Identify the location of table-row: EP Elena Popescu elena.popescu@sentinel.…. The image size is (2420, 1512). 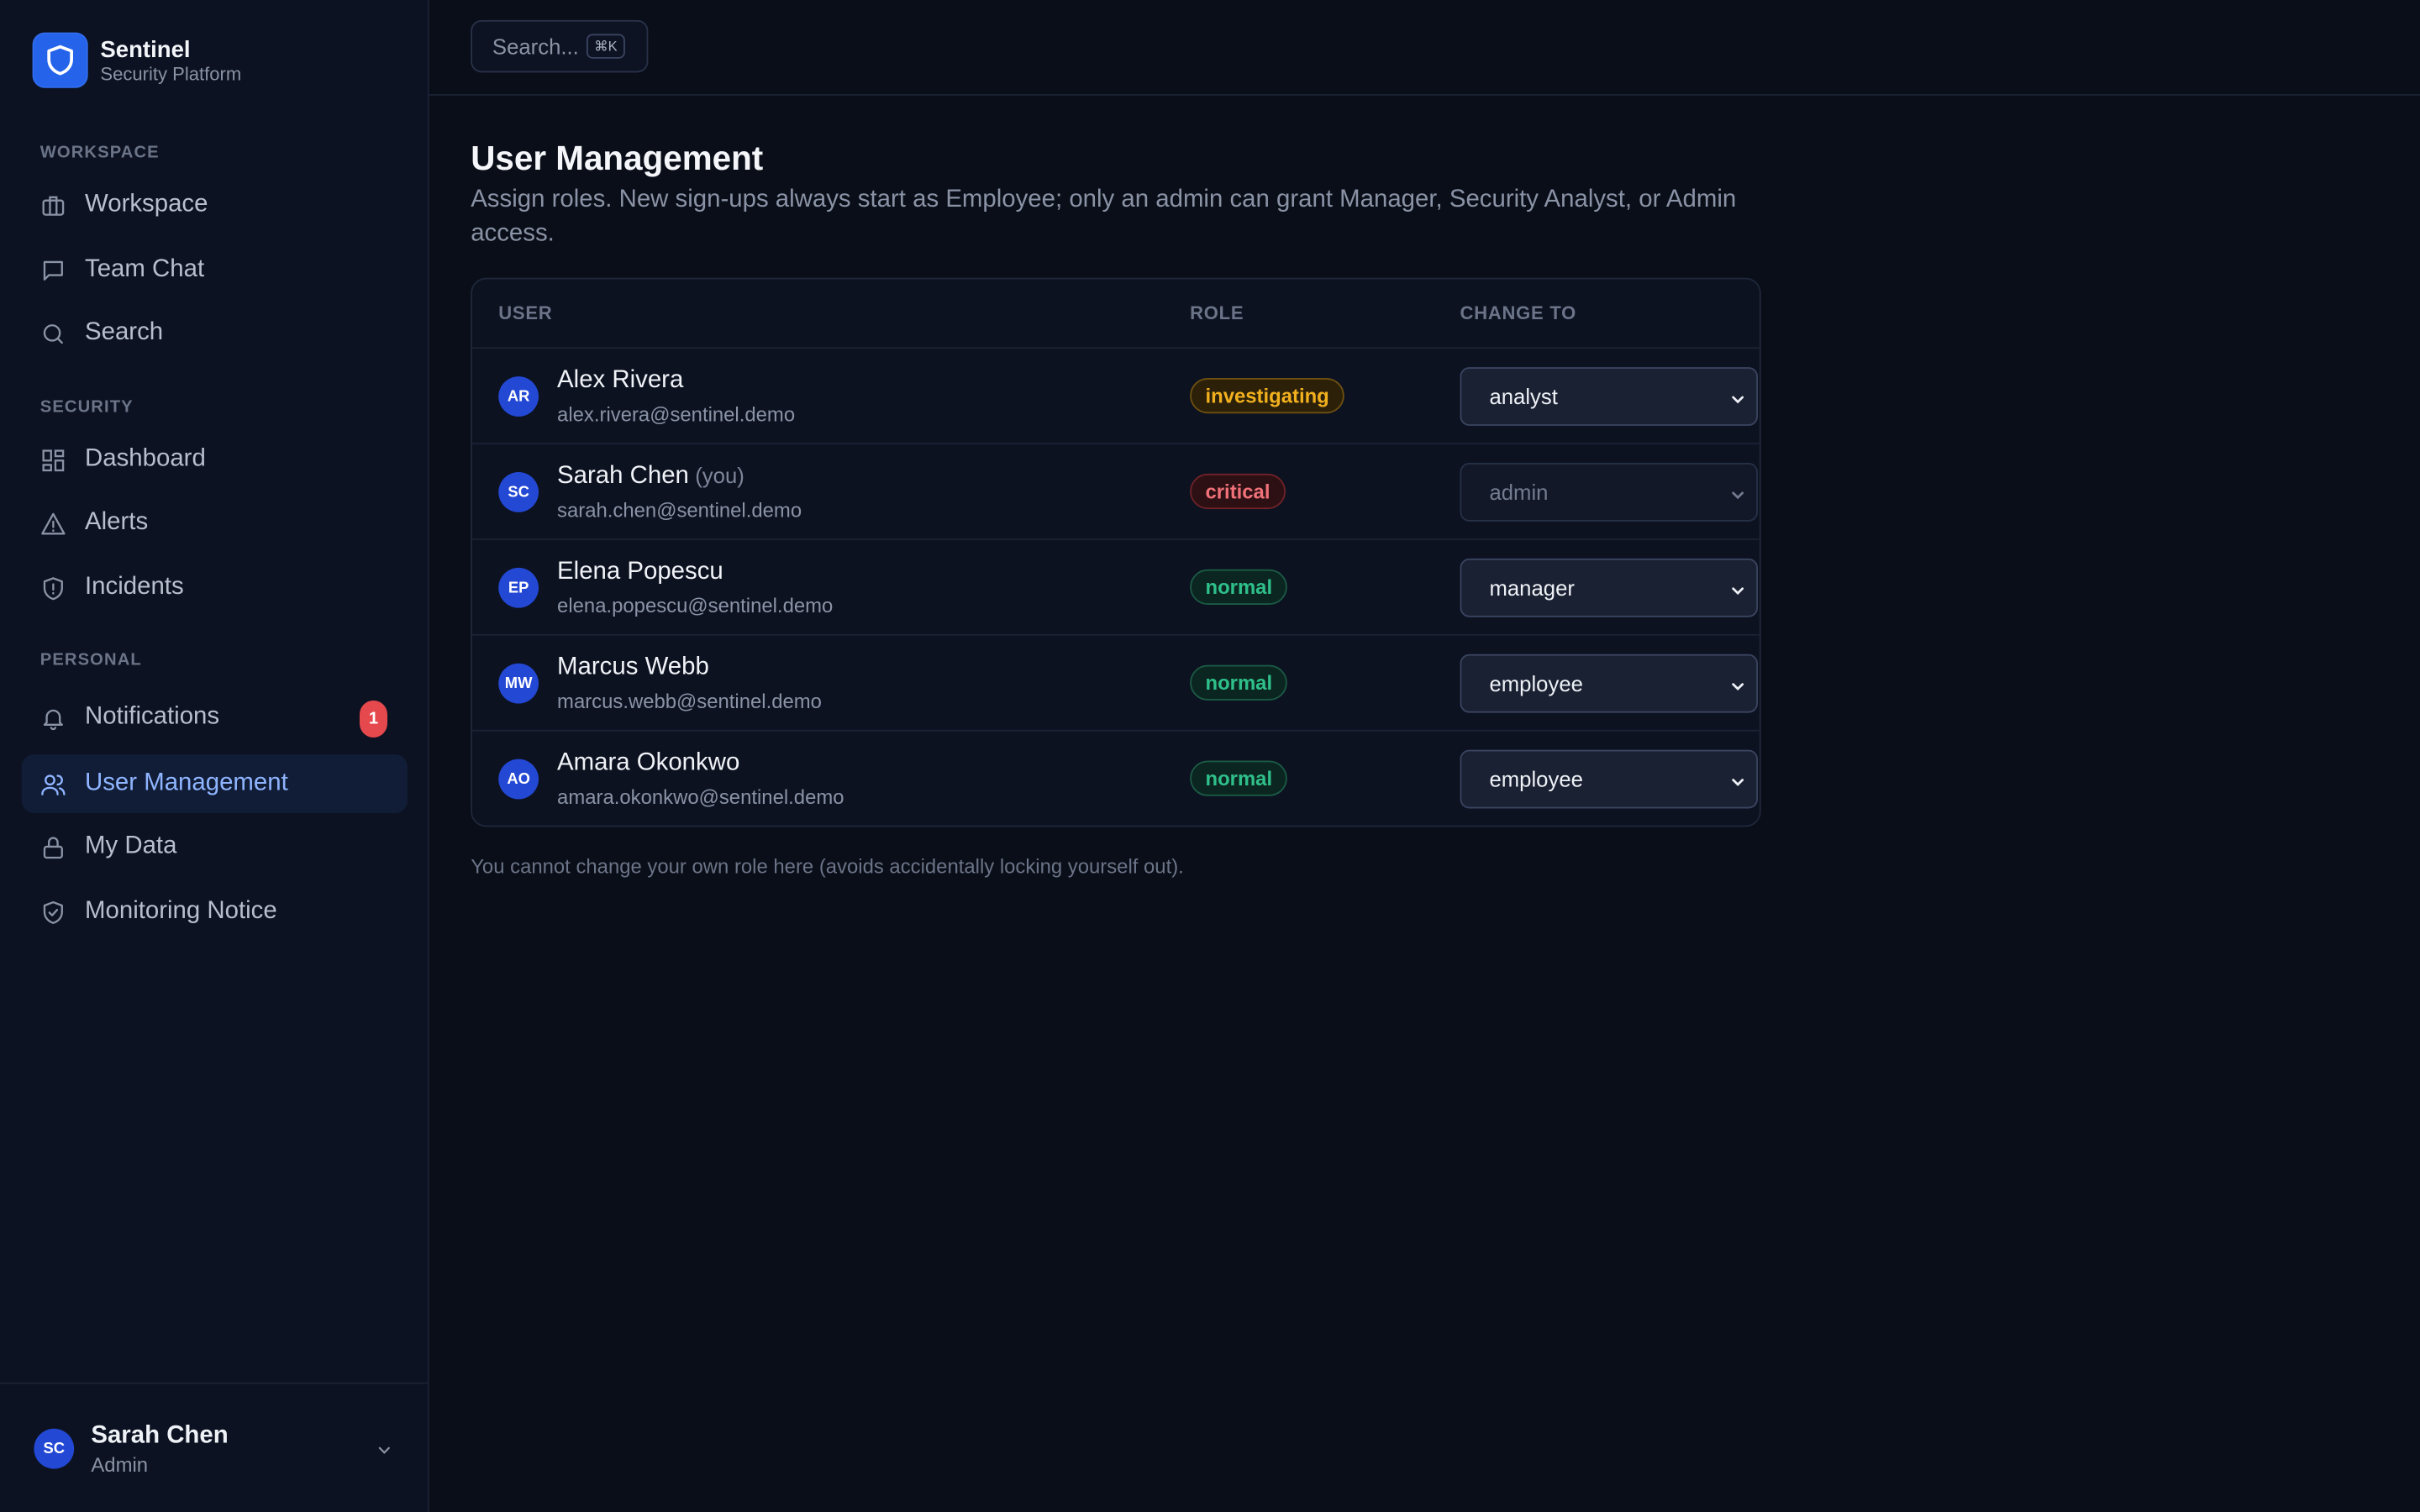
(1116, 586).